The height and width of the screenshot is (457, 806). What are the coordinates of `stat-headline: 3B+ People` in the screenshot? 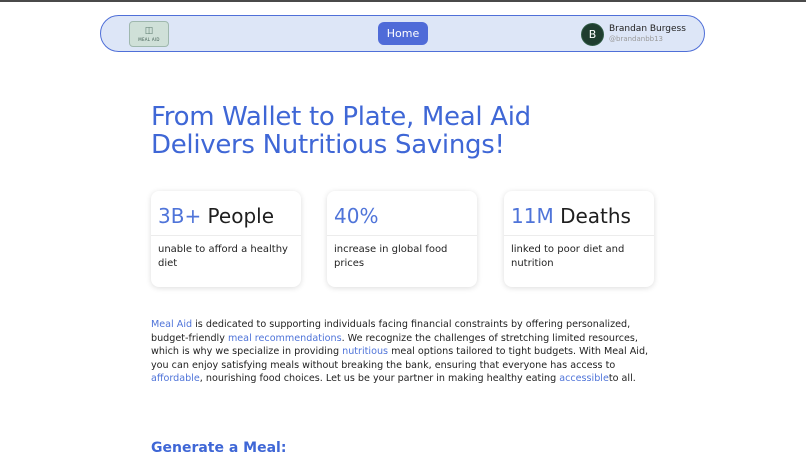 It's located at (226, 213).